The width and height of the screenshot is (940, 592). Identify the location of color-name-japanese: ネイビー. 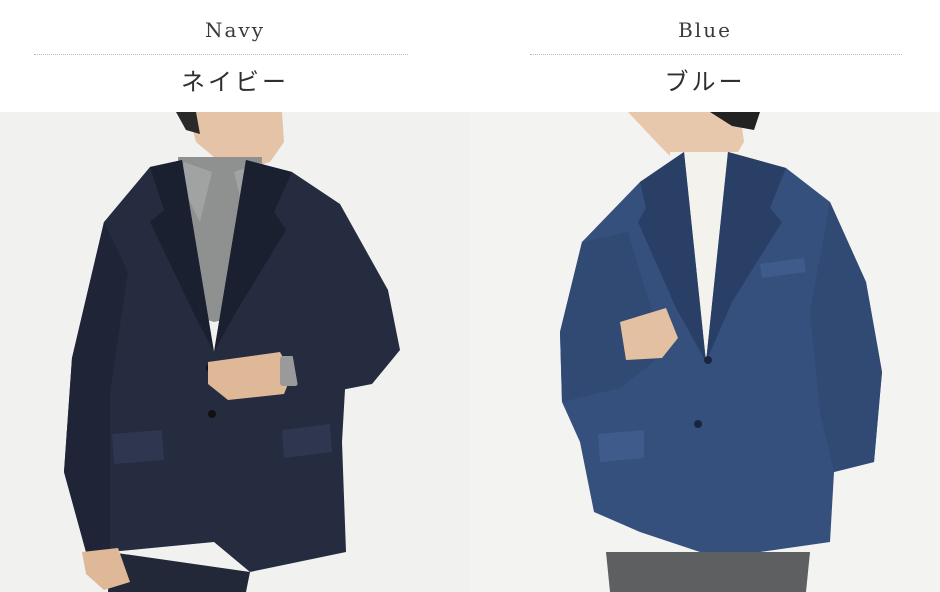
(235, 82).